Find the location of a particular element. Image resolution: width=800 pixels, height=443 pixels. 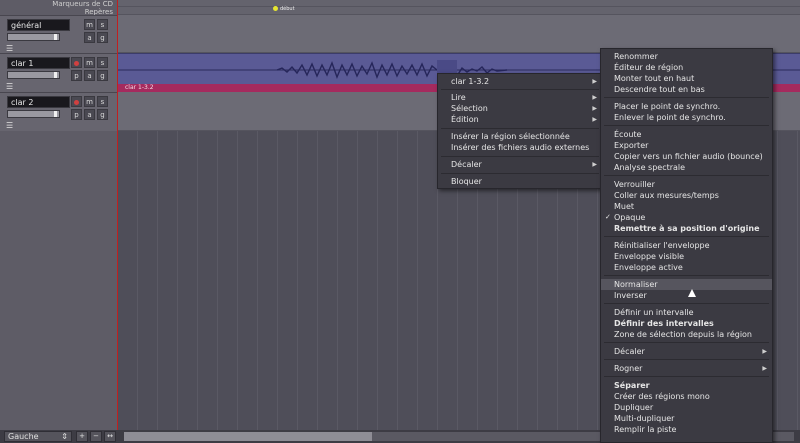

menu-item-renommer: Renommer is located at coordinates (686, 56).